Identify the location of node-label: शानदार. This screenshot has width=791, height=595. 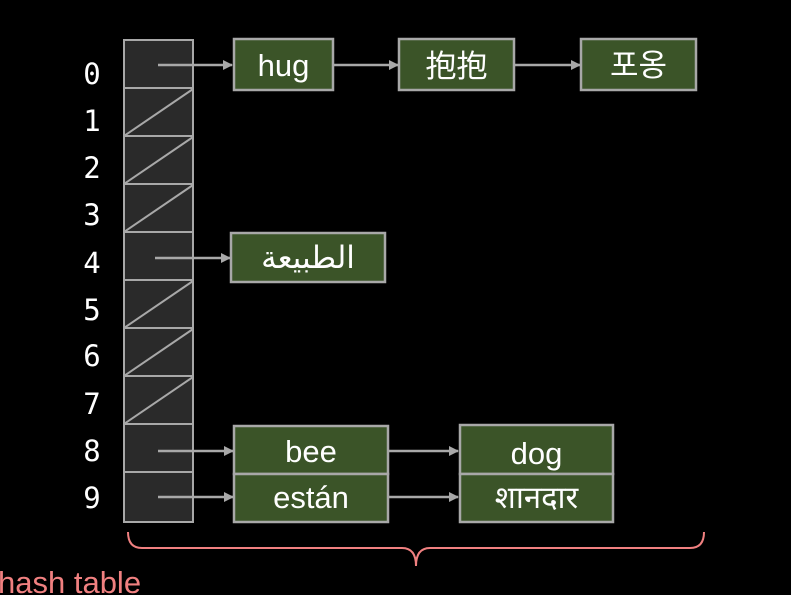
(537, 497).